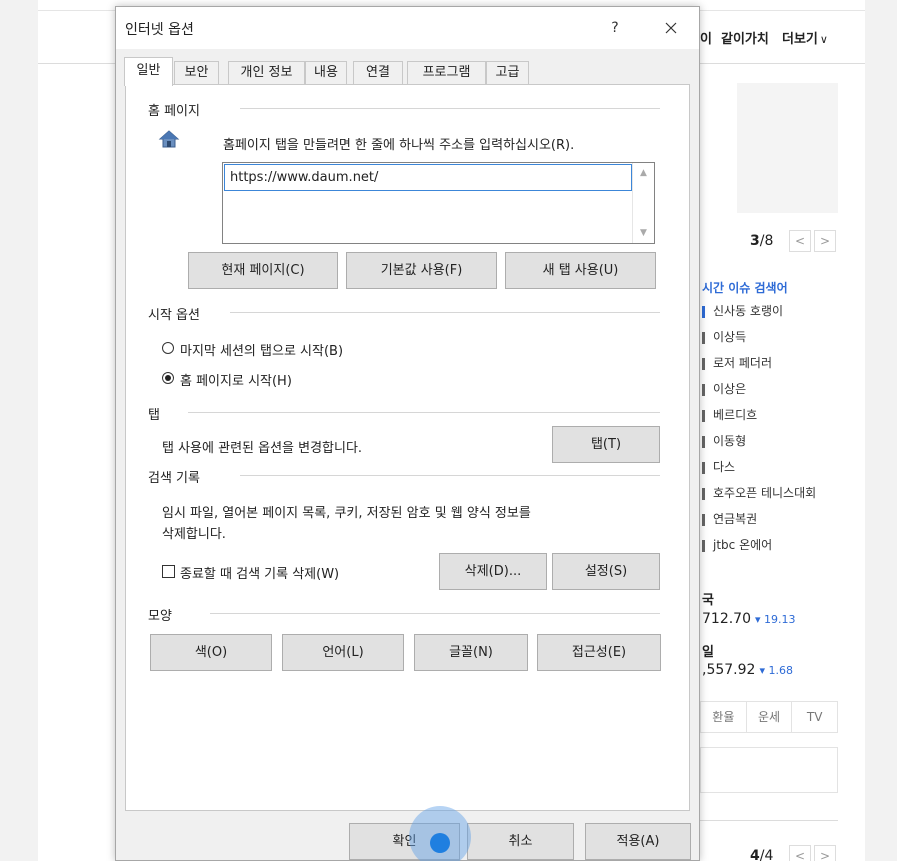 Image resolution: width=897 pixels, height=861 pixels. I want to click on start-home-page-label: 홈 페이지로 시작(H), so click(236, 379).